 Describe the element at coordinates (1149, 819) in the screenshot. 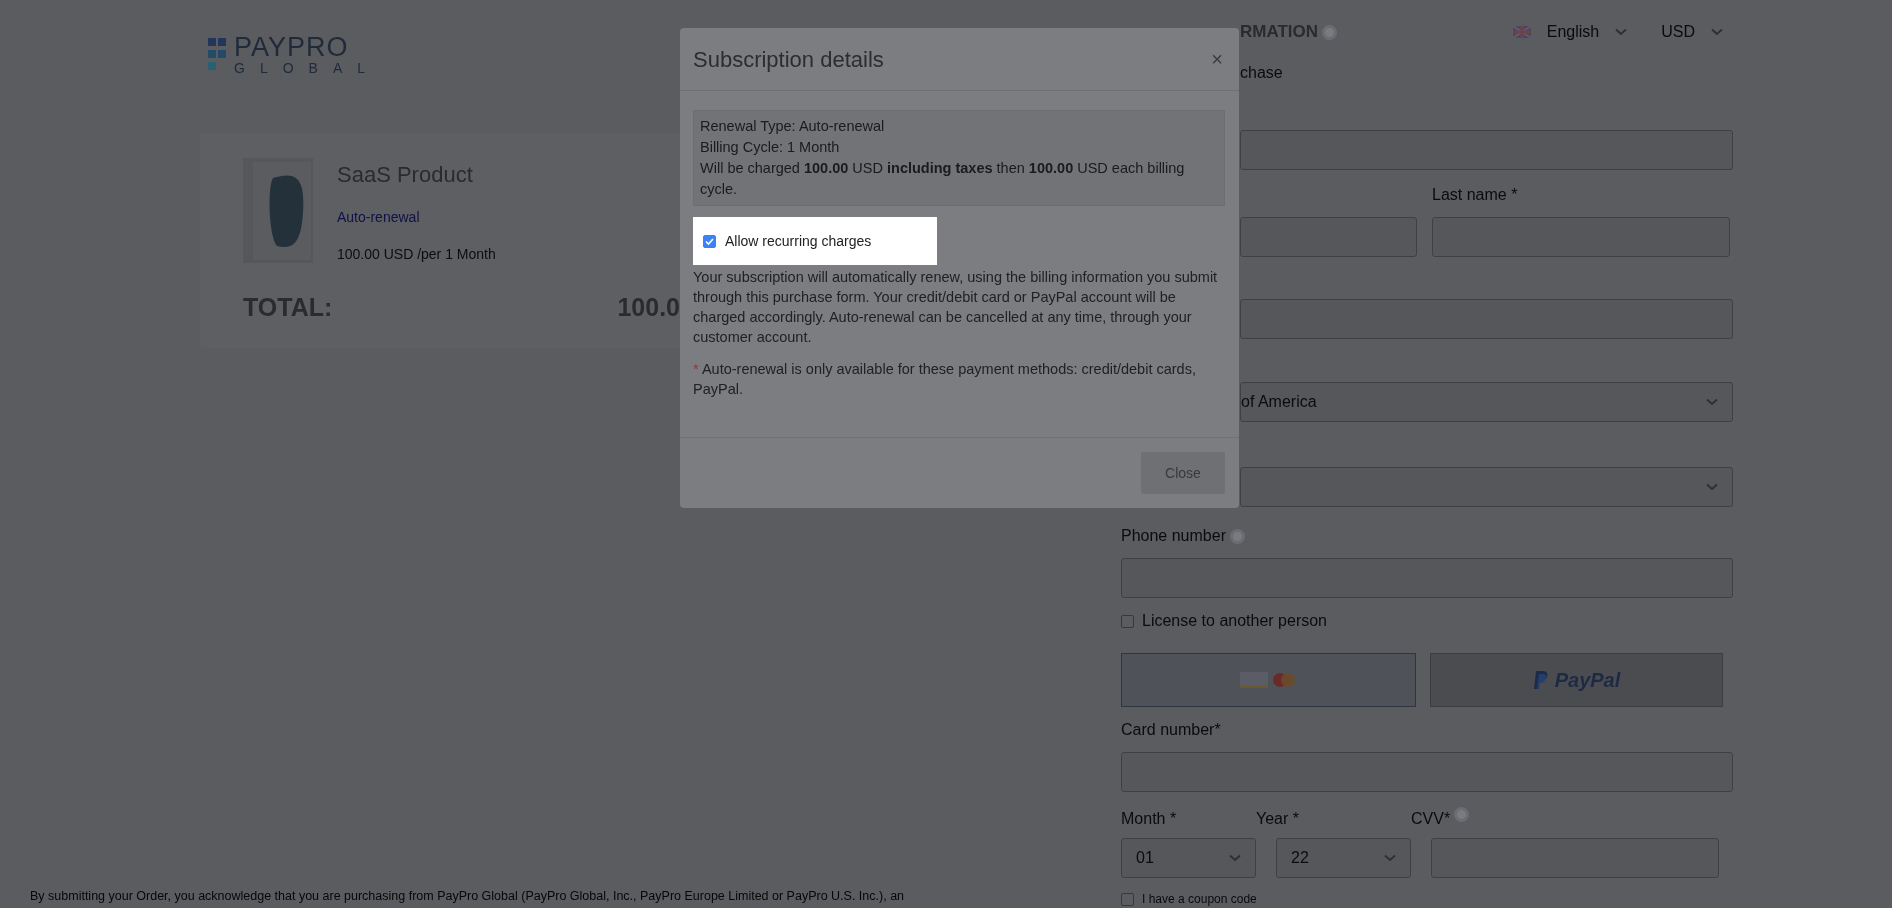

I see `field-label: Month *` at that location.